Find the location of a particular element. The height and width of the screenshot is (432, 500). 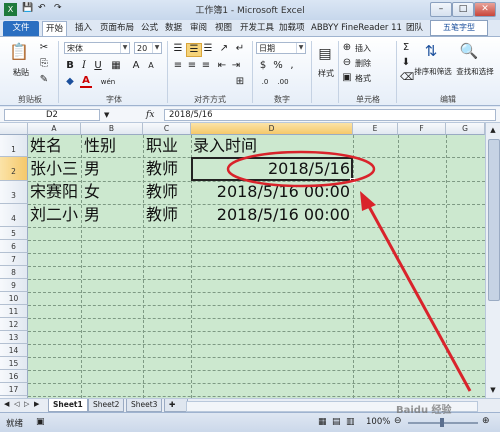

percent-button: % is located at coordinates (278, 66).